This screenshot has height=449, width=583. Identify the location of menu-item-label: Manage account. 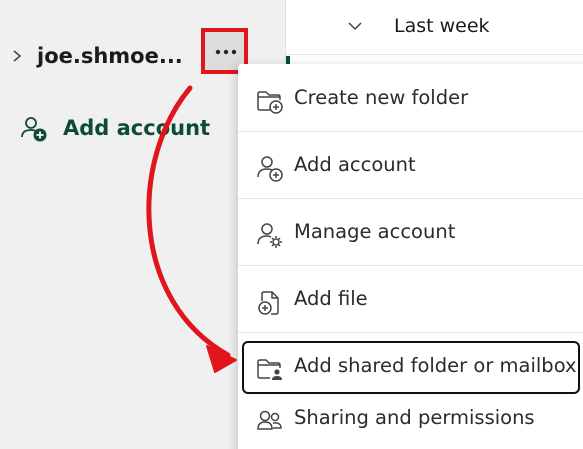
(375, 231).